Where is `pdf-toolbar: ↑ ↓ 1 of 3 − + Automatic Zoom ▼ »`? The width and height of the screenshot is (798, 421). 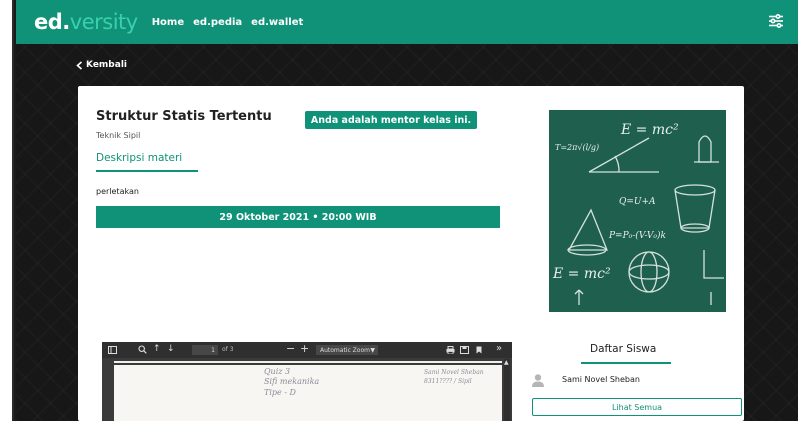
pdf-toolbar: ↑ ↓ 1 of 3 − + Automatic Zoom ▼ » is located at coordinates (307, 350).